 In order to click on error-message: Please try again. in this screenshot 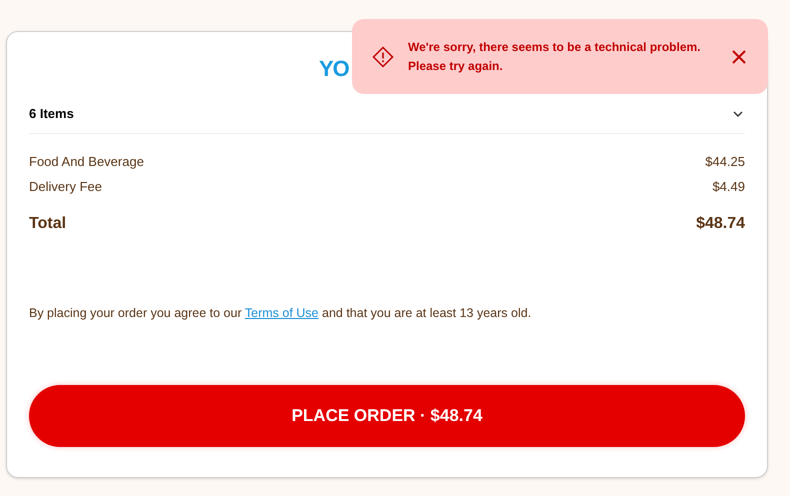, I will do `click(456, 66)`.